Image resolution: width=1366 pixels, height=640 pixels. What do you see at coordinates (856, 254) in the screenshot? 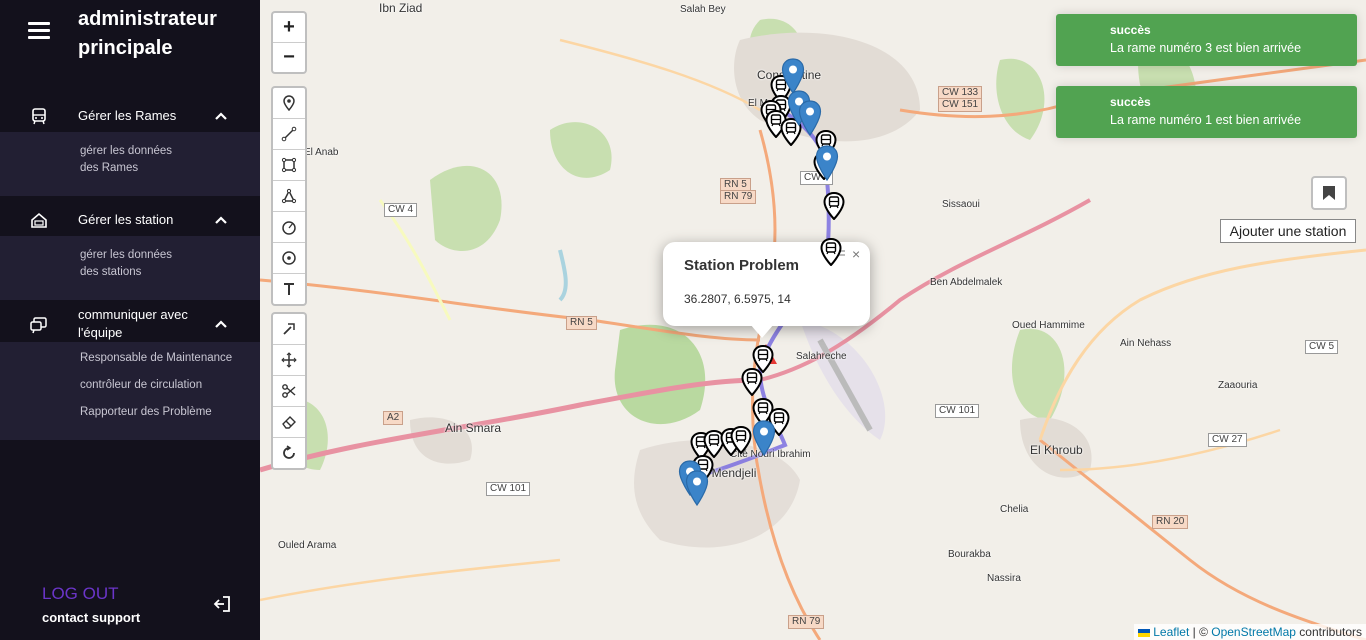
I see `popup-close-button: ×` at bounding box center [856, 254].